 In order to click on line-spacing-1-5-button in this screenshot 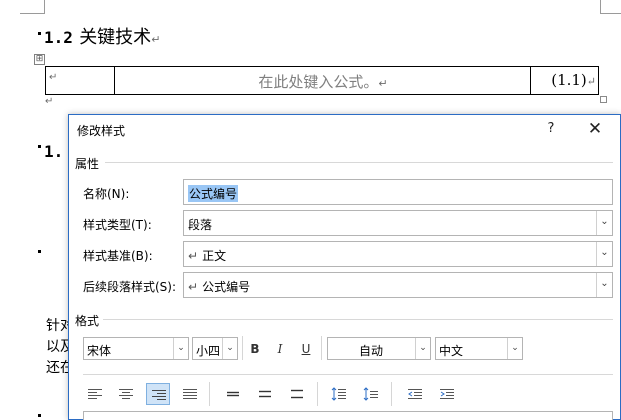, I will do `click(265, 394)`.